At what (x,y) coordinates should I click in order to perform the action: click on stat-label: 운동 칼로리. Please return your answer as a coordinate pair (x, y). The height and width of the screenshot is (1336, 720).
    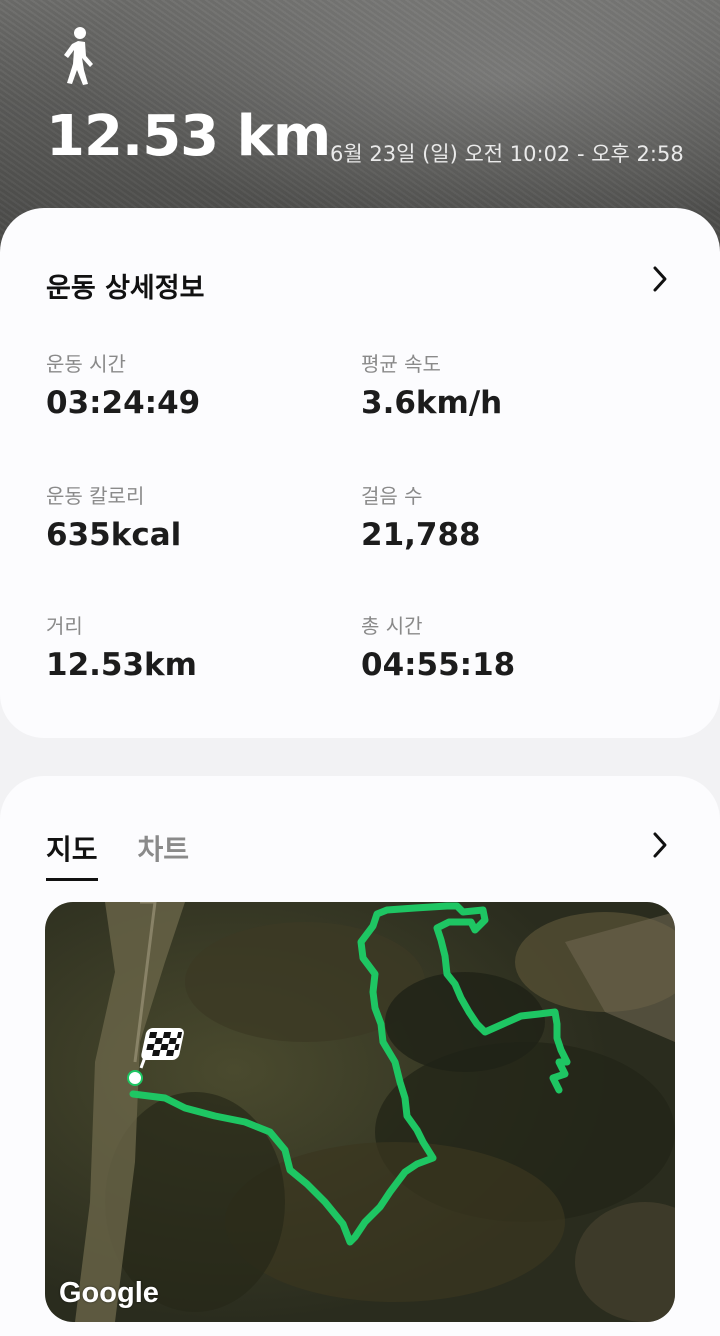
    Looking at the image, I should click on (95, 496).